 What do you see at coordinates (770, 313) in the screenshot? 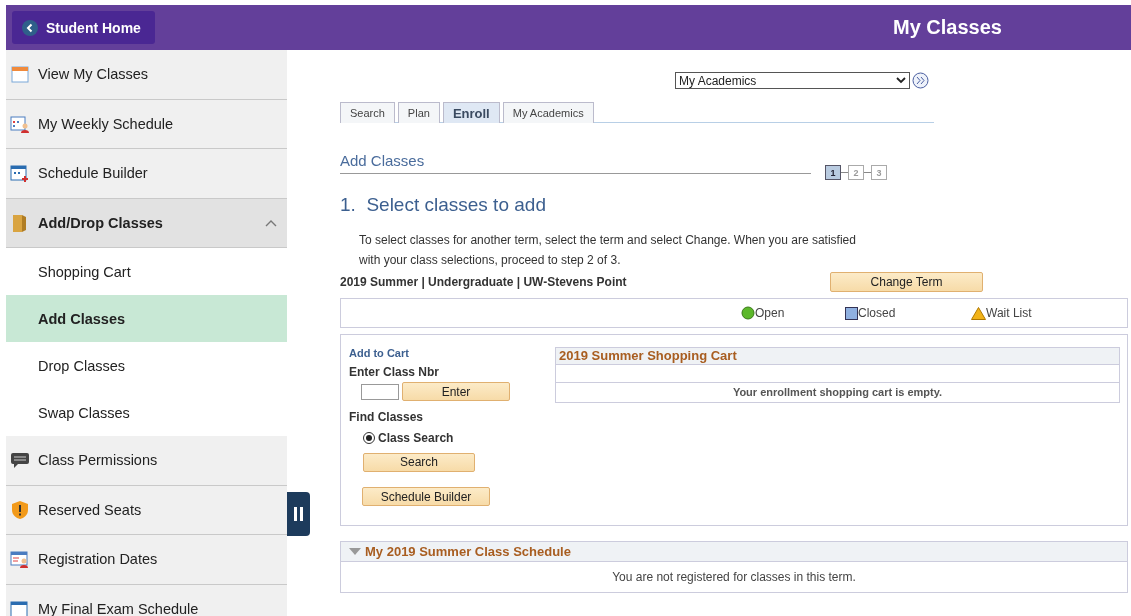
I see `legend-label: Open` at bounding box center [770, 313].